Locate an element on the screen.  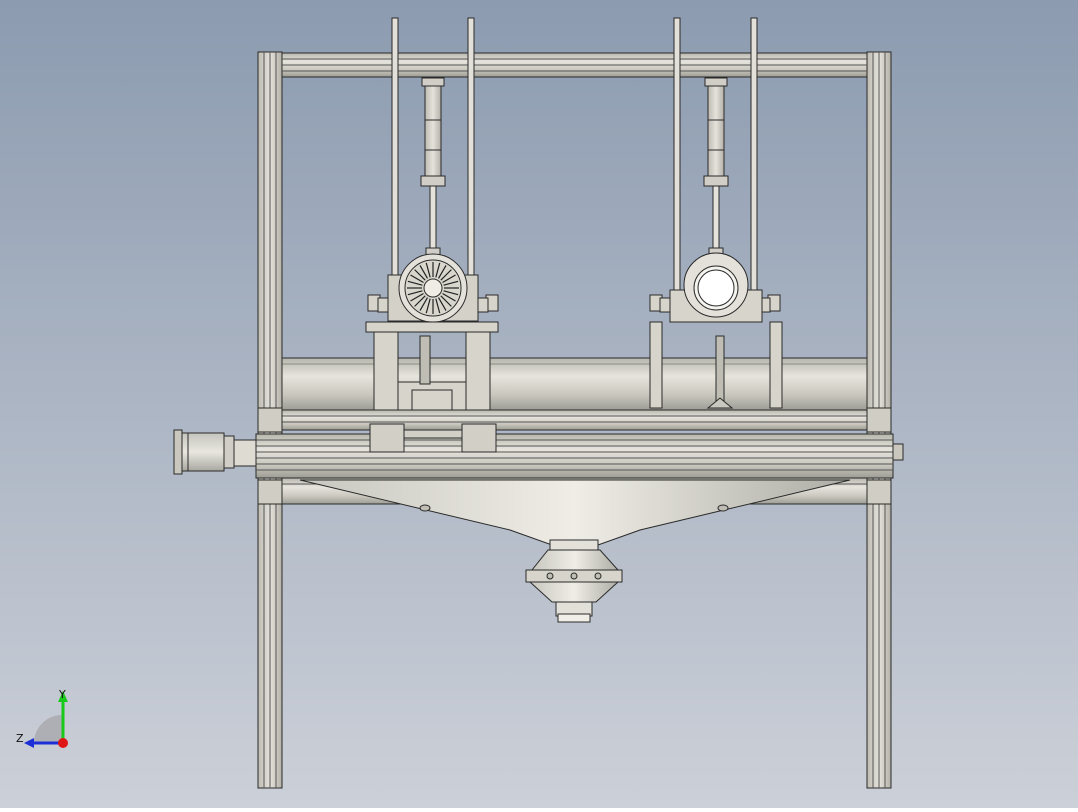
y-axis-label: Y is located at coordinates (62, 694).